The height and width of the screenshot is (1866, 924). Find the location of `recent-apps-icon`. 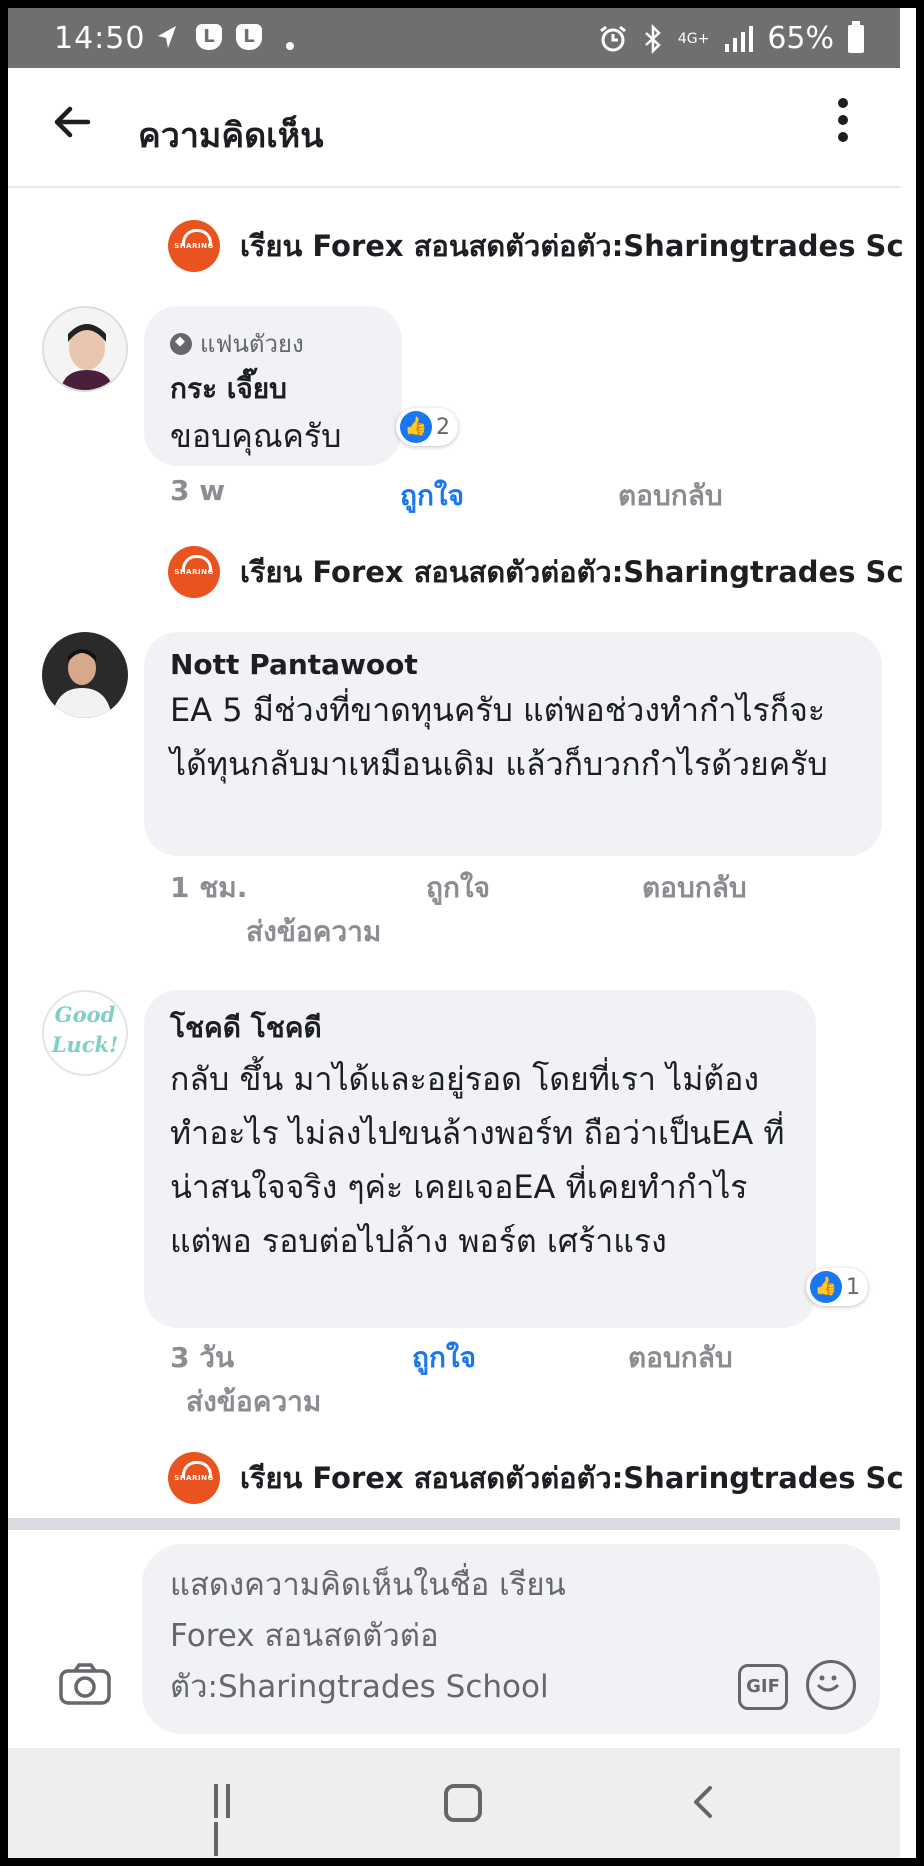

recent-apps-icon is located at coordinates (231, 1820).